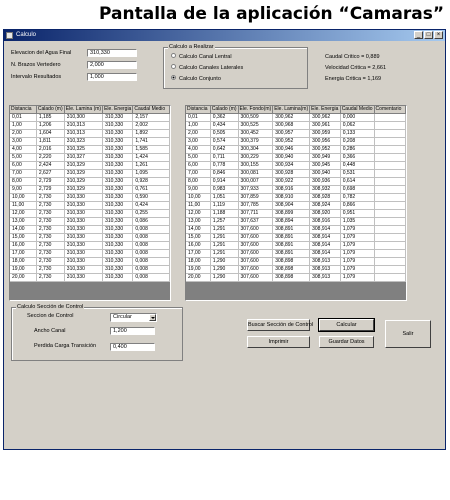 The image size is (450, 500). What do you see at coordinates (196, 78) in the screenshot?
I see `radio-calculo-conjunto: Calculo Conjunto` at bounding box center [196, 78].